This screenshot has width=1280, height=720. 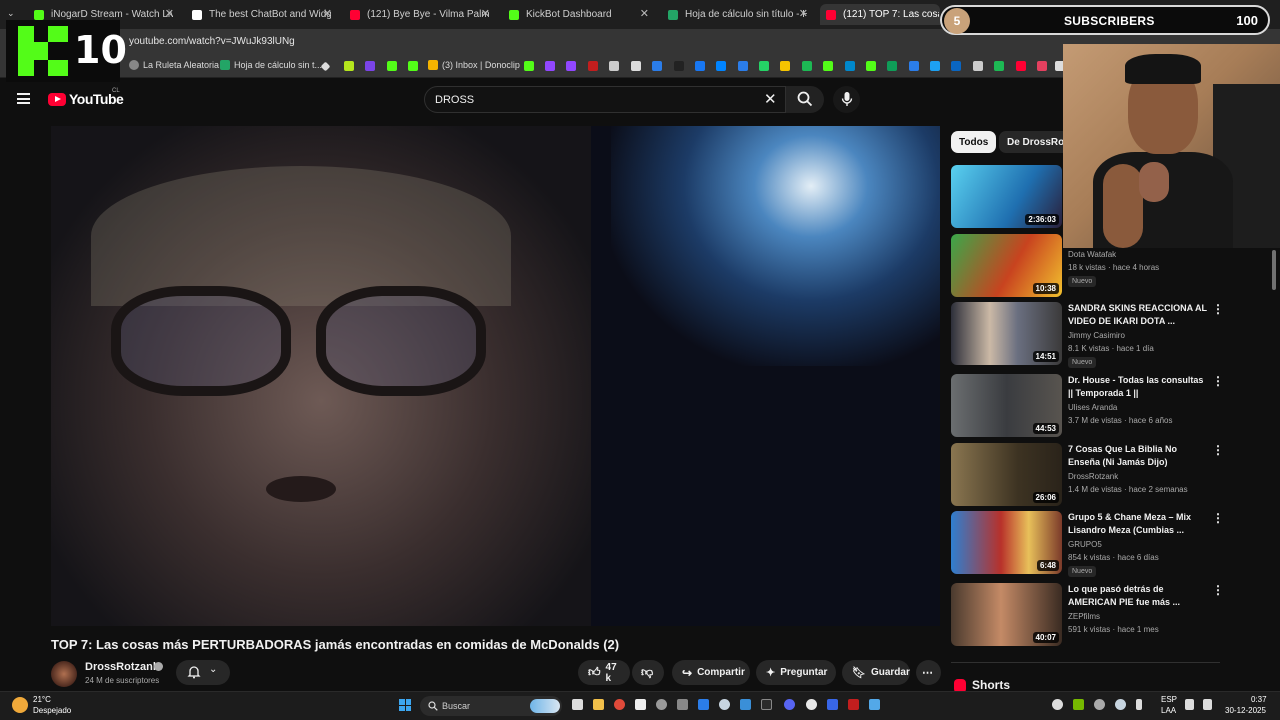 What do you see at coordinates (262, 14) in the screenshot?
I see `browser-tab: The best ChatBot and Widgets ✕` at bounding box center [262, 14].